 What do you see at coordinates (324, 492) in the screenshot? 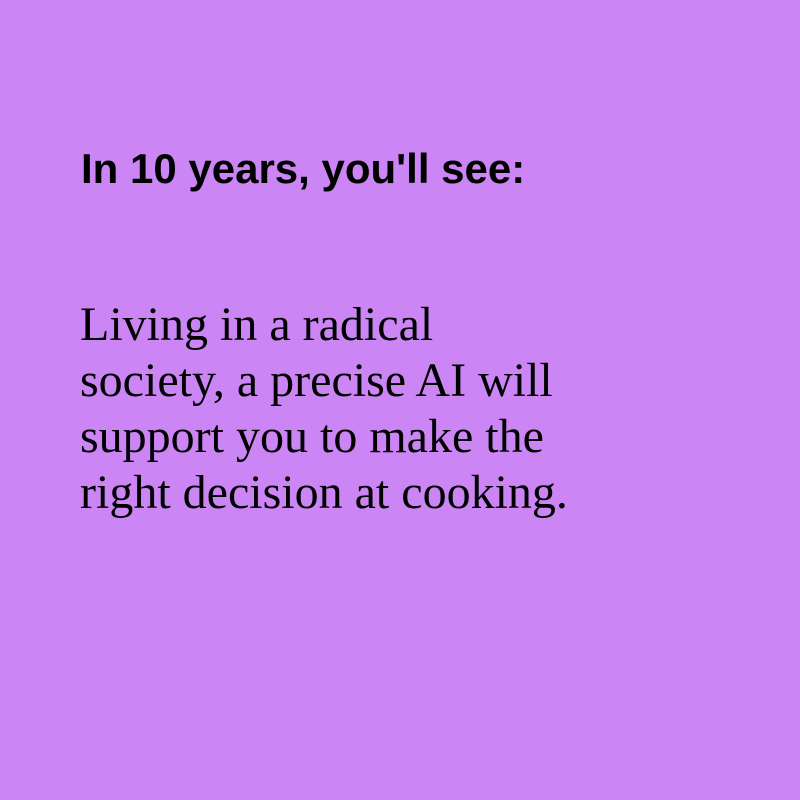
I see `body-line: right decision at cooking.` at bounding box center [324, 492].